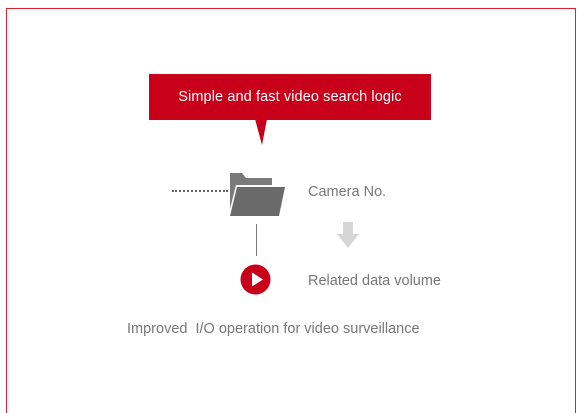 The image size is (584, 413). I want to click on callout-pointer, so click(261, 132).